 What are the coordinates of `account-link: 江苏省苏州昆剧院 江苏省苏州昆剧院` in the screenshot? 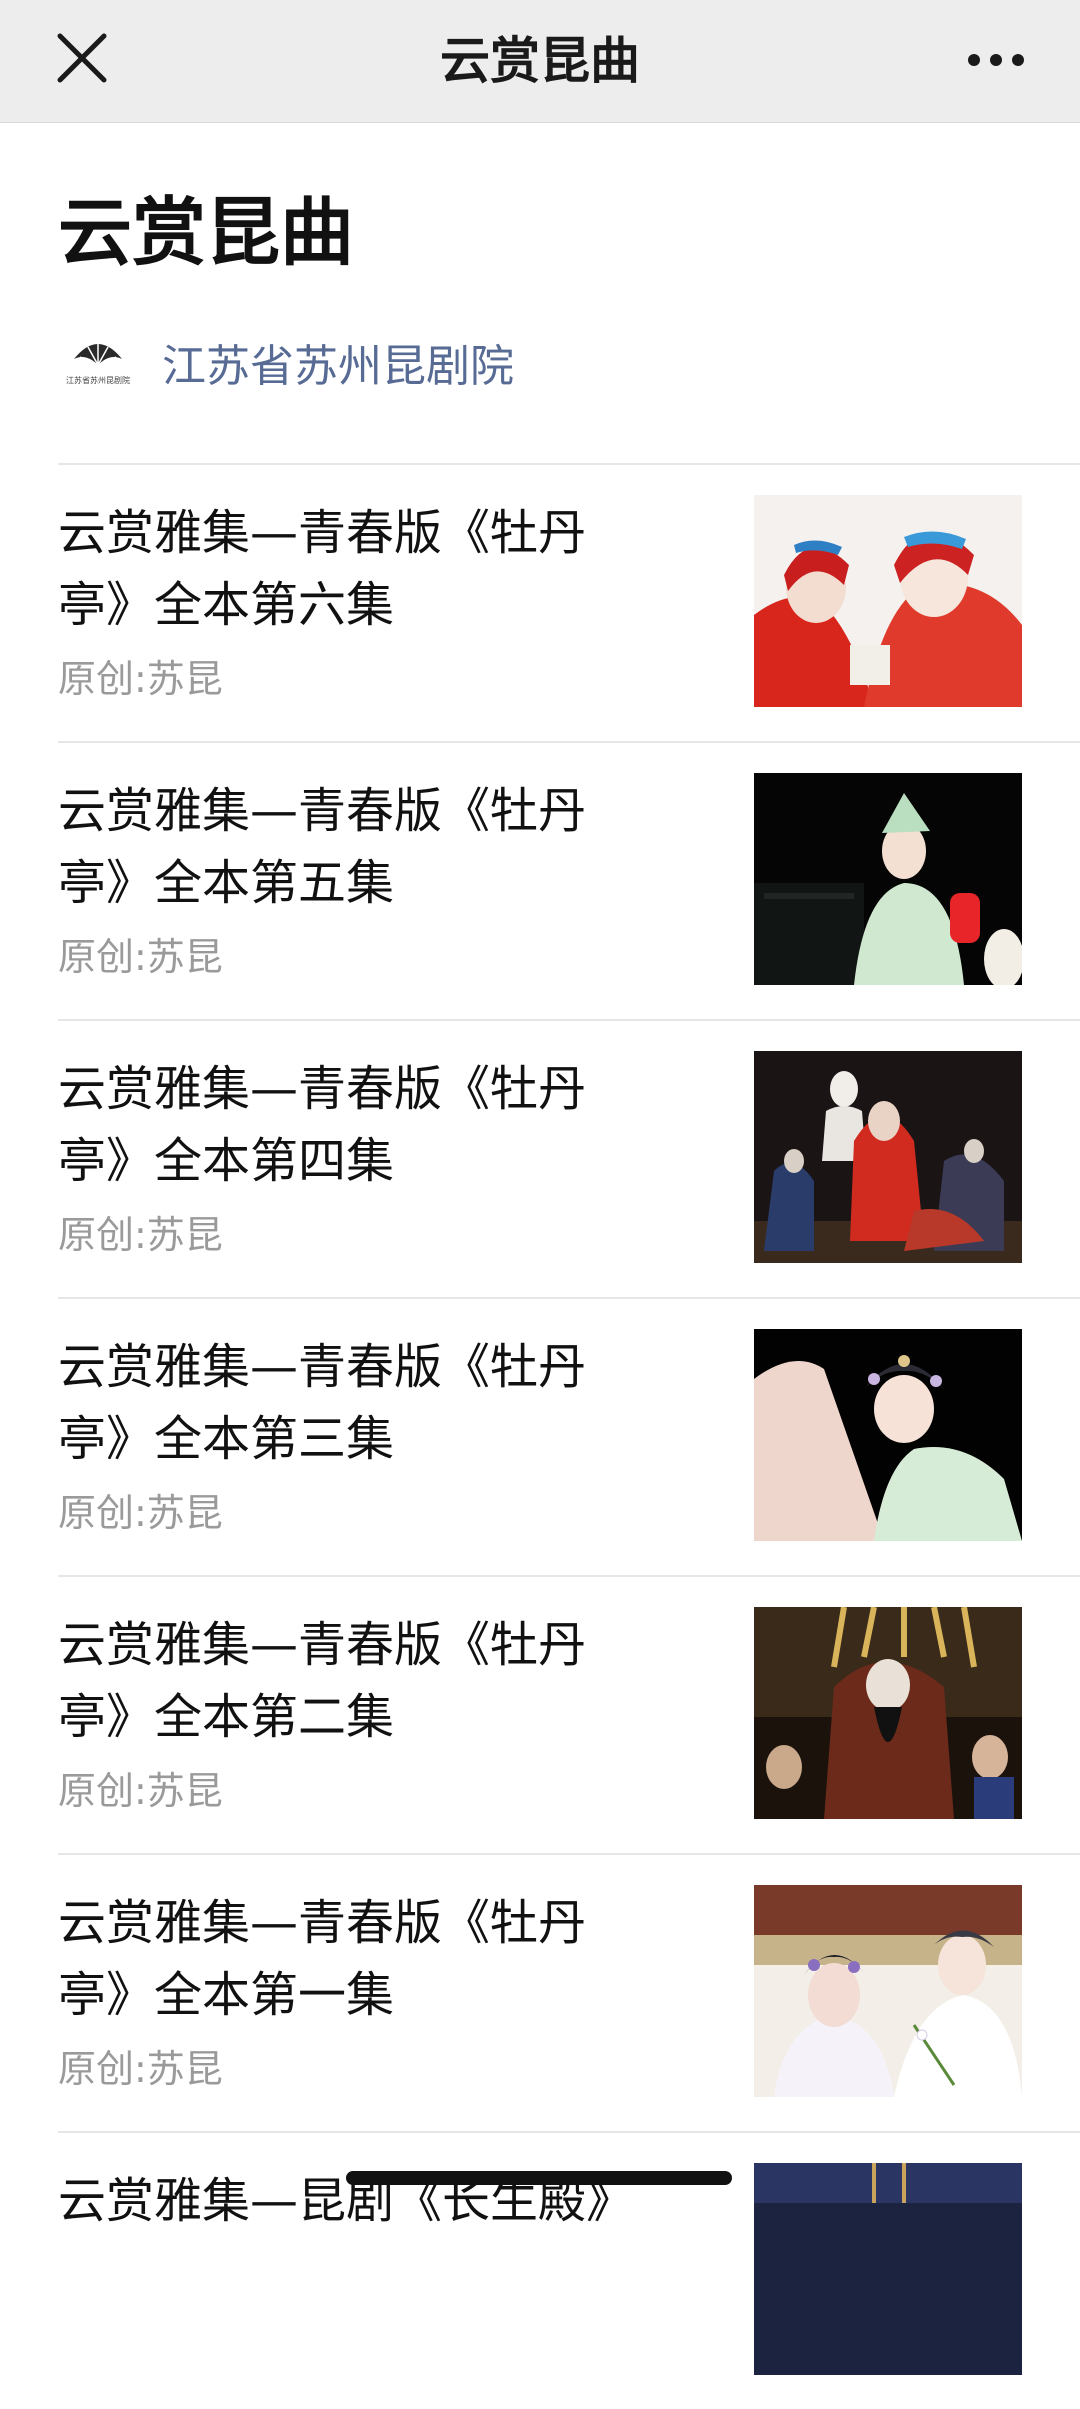 It's located at (286, 362).